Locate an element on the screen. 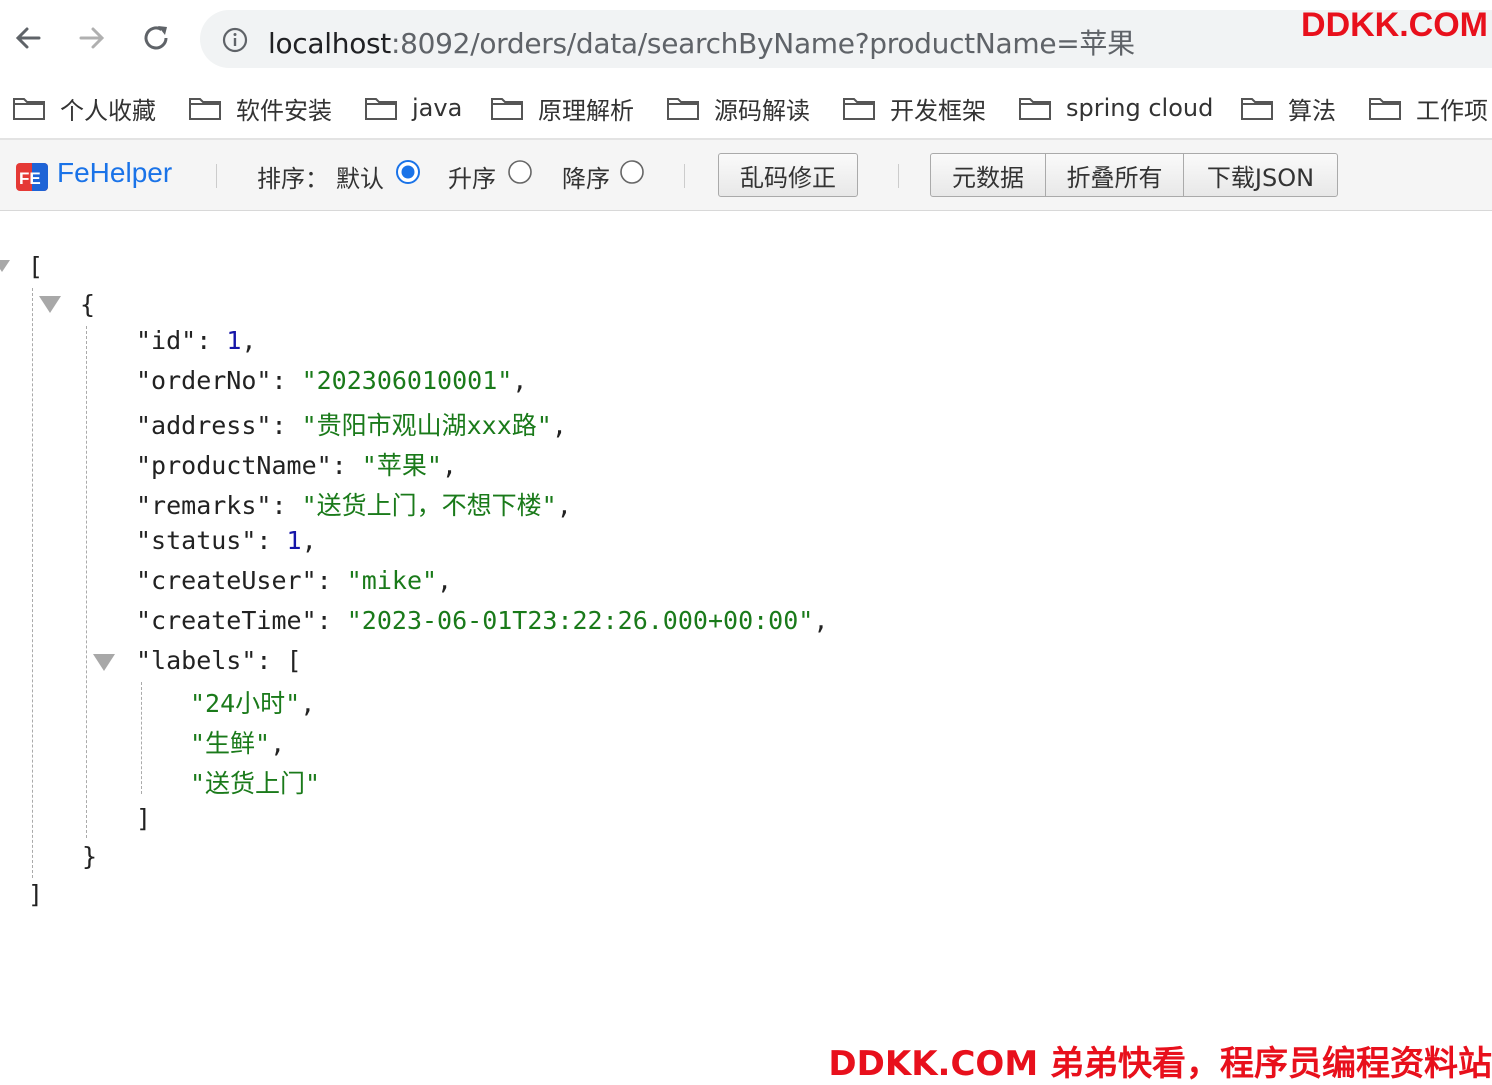  bookmark-folder: java is located at coordinates (413, 108).